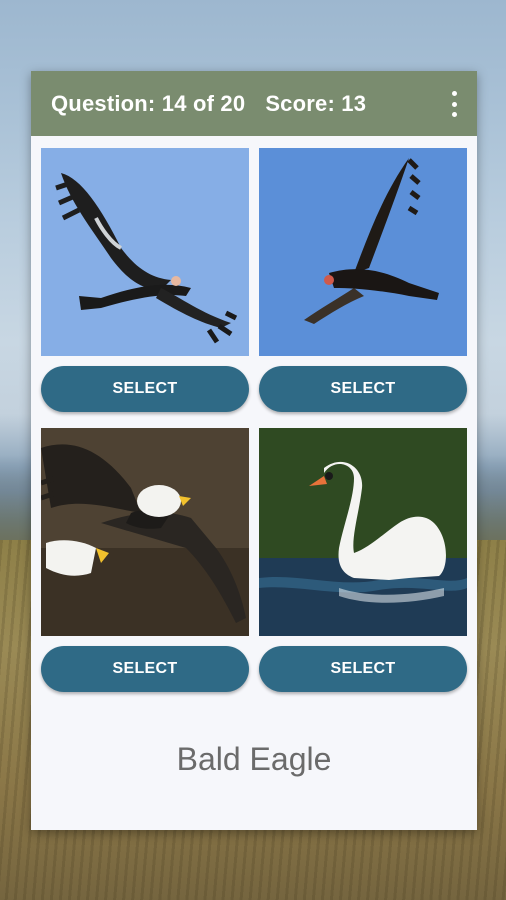 This screenshot has height=900, width=506. Describe the element at coordinates (363, 389) in the screenshot. I see `select-button-2: SELECT` at that location.